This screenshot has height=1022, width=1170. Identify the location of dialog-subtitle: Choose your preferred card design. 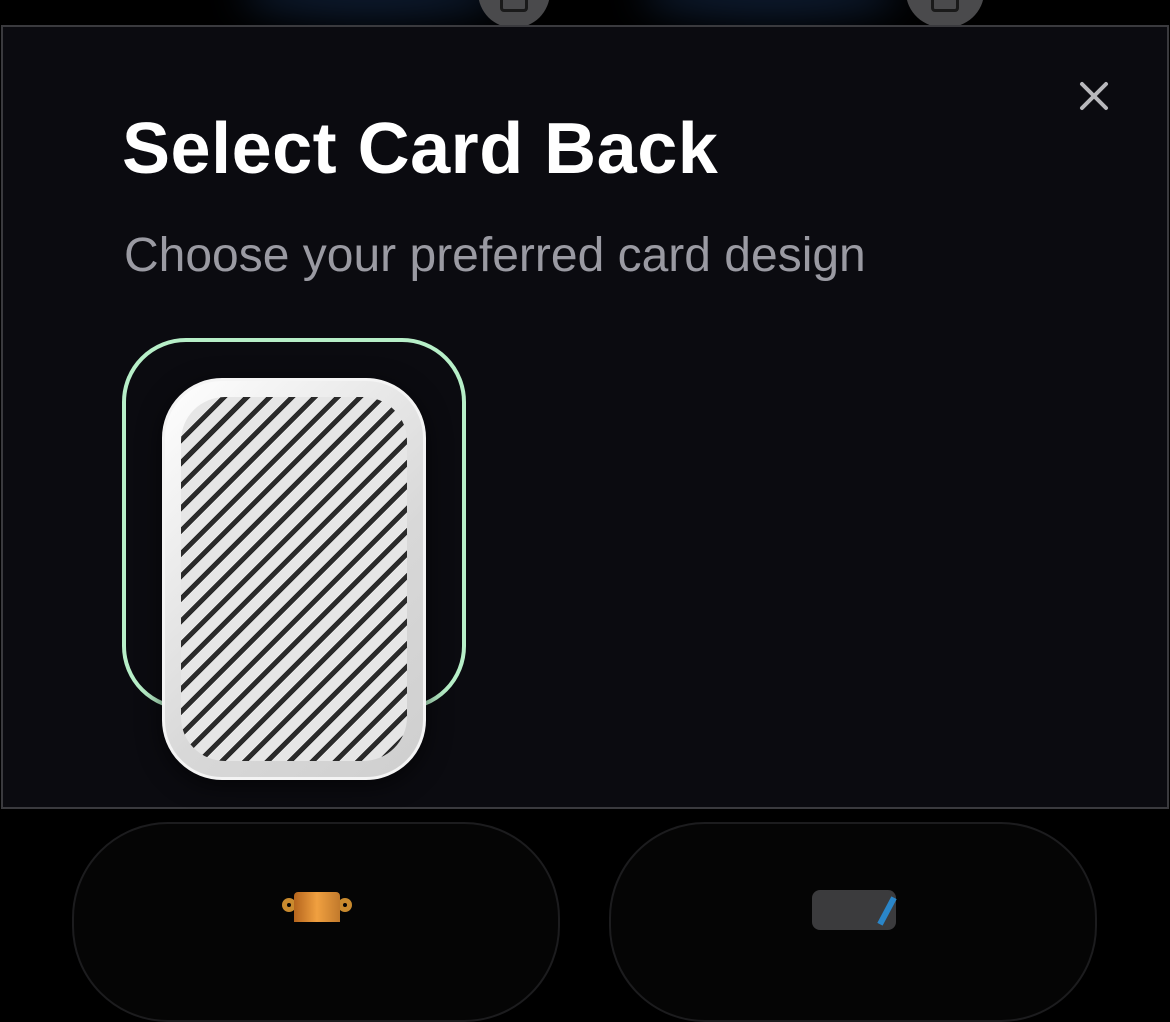
(495, 255).